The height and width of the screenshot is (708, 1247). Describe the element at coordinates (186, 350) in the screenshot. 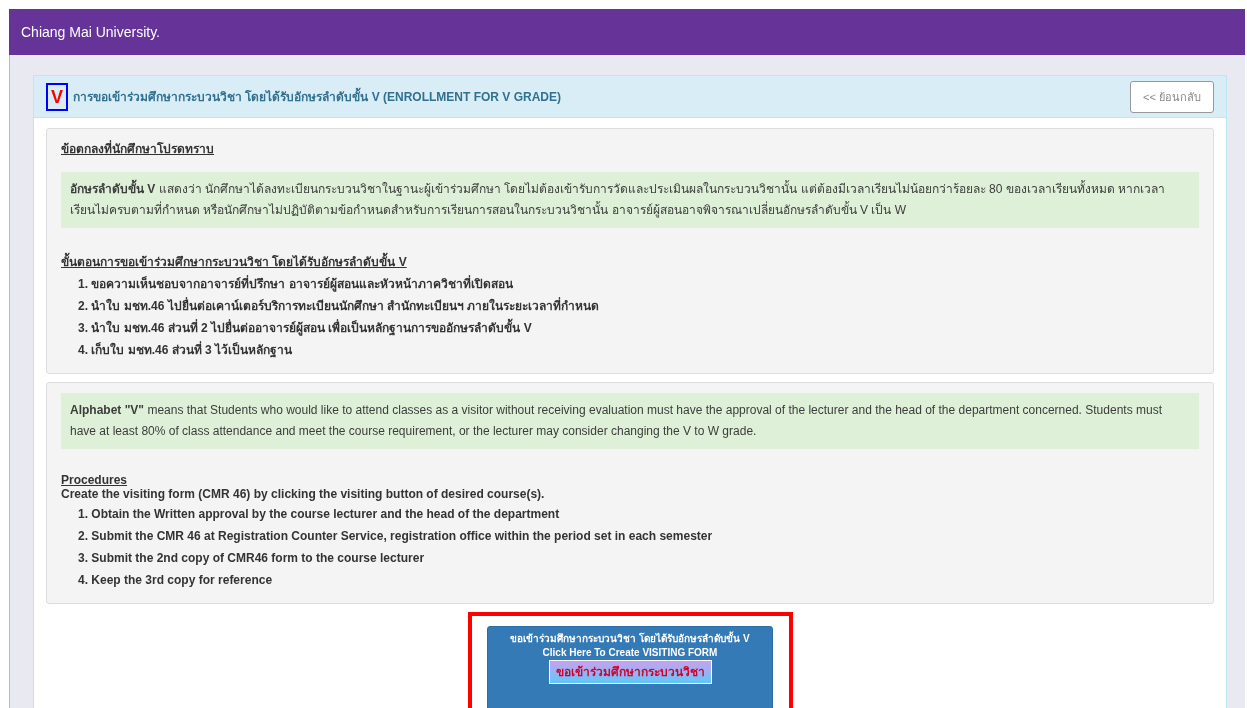

I see `step-text: 4. เก็บใบ มชท.46 ส่วนที่ 3 ไว้เป็นหลักฐาน` at that location.